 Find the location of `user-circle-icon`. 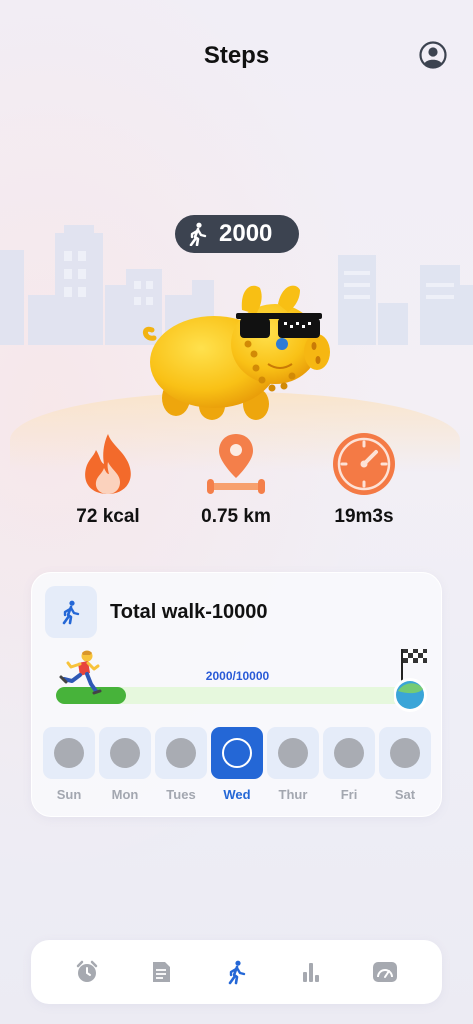

user-circle-icon is located at coordinates (433, 55).